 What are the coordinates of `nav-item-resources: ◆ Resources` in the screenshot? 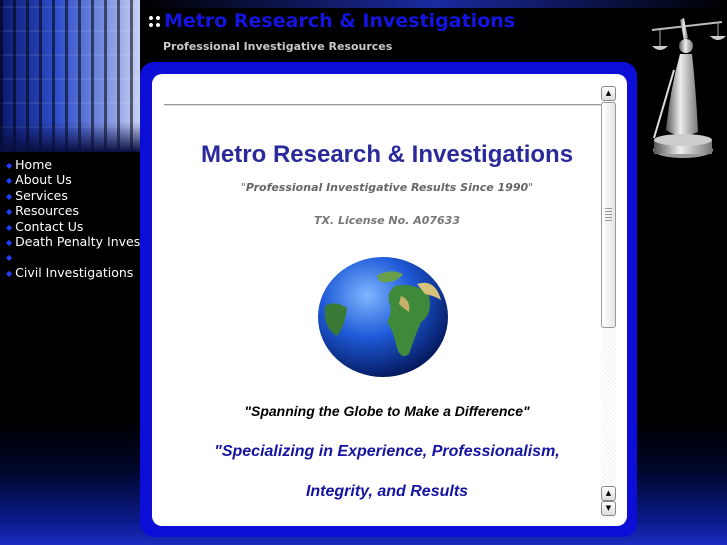 It's located at (76, 210).